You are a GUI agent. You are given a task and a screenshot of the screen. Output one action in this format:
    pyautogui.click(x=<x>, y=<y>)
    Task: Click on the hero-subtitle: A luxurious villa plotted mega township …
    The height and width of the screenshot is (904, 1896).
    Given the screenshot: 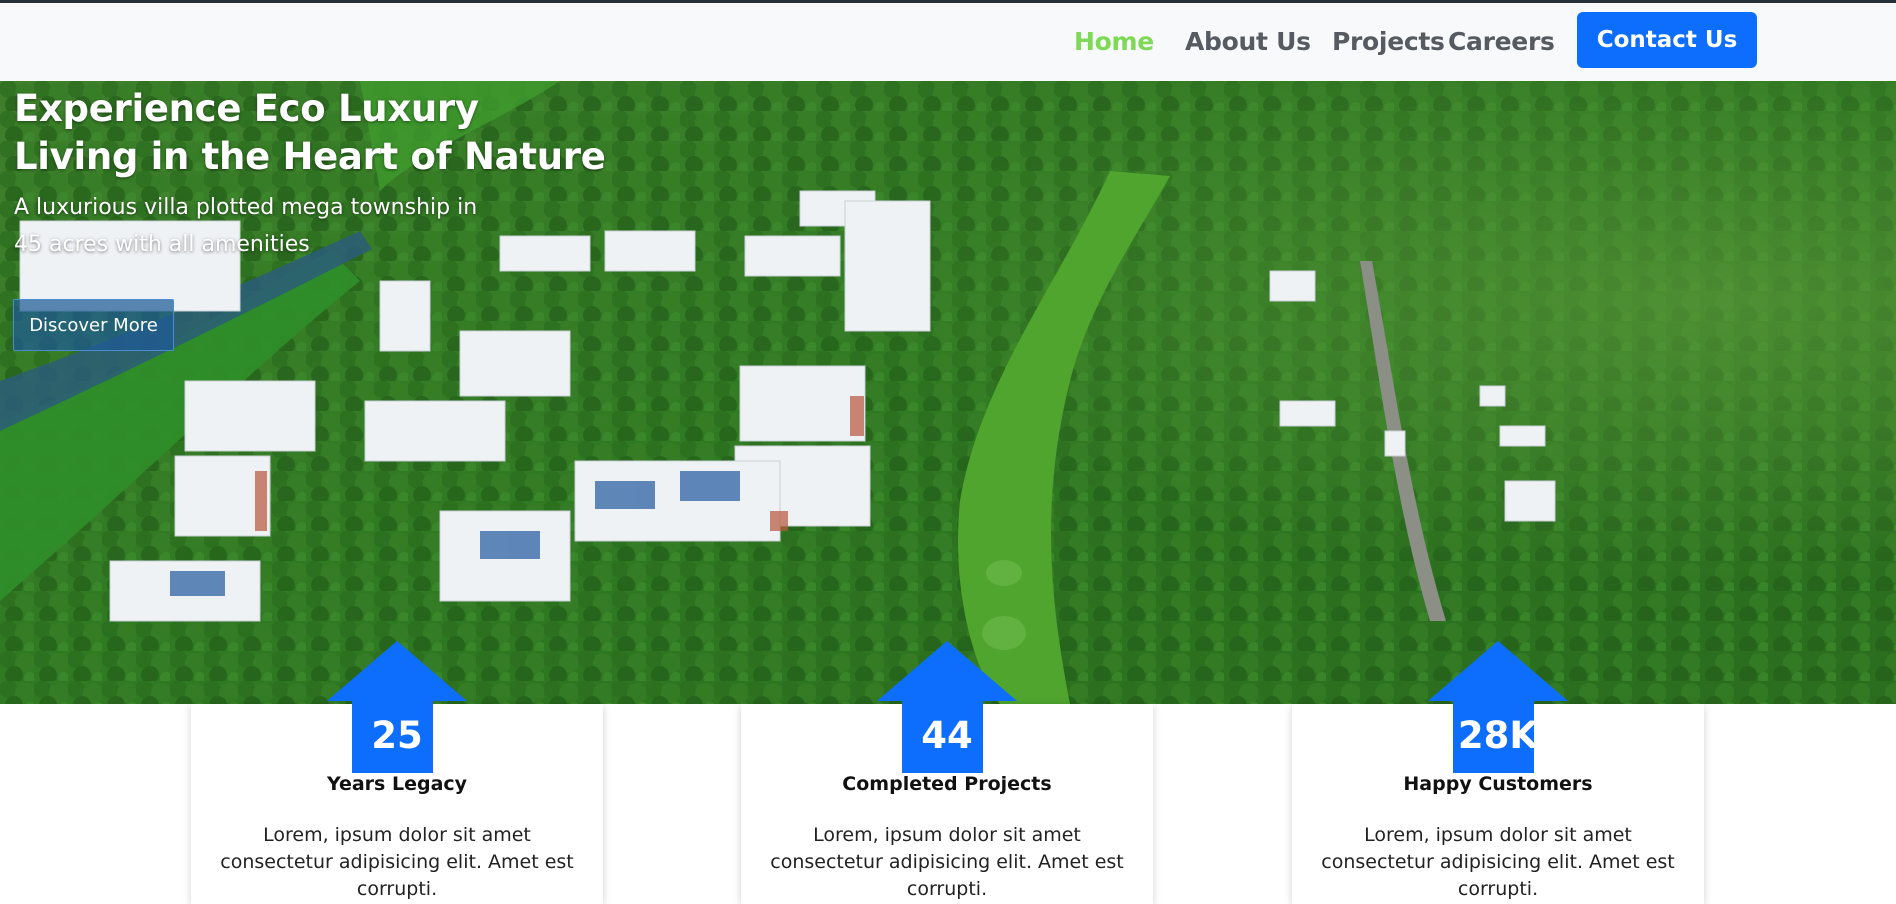 What is the action you would take?
    pyautogui.click(x=246, y=226)
    